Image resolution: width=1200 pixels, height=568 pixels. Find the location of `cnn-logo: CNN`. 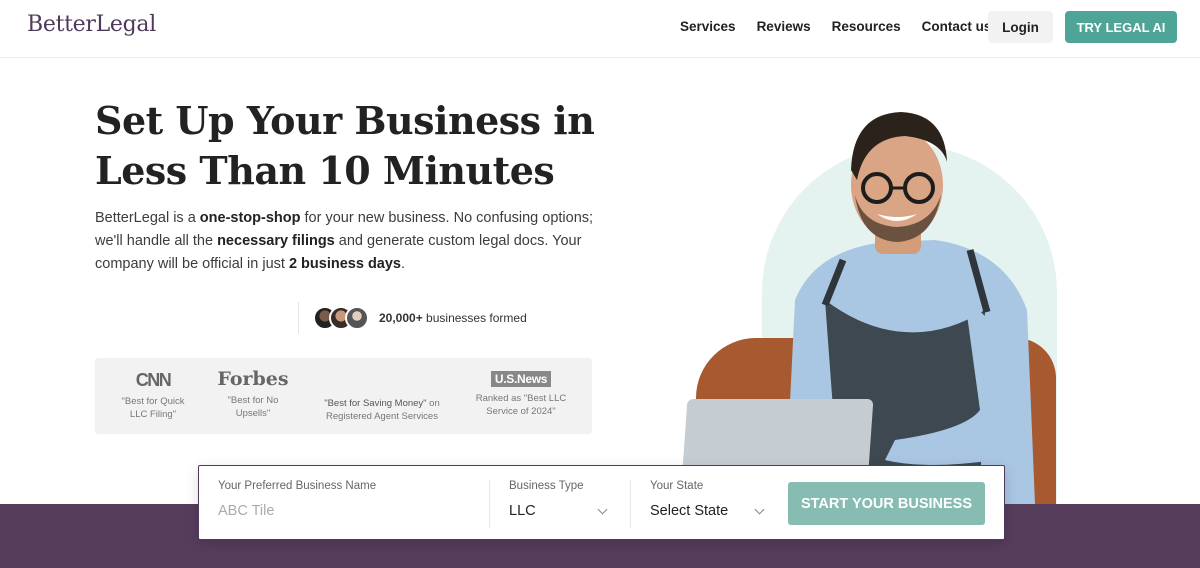

cnn-logo: CNN is located at coordinates (153, 380).